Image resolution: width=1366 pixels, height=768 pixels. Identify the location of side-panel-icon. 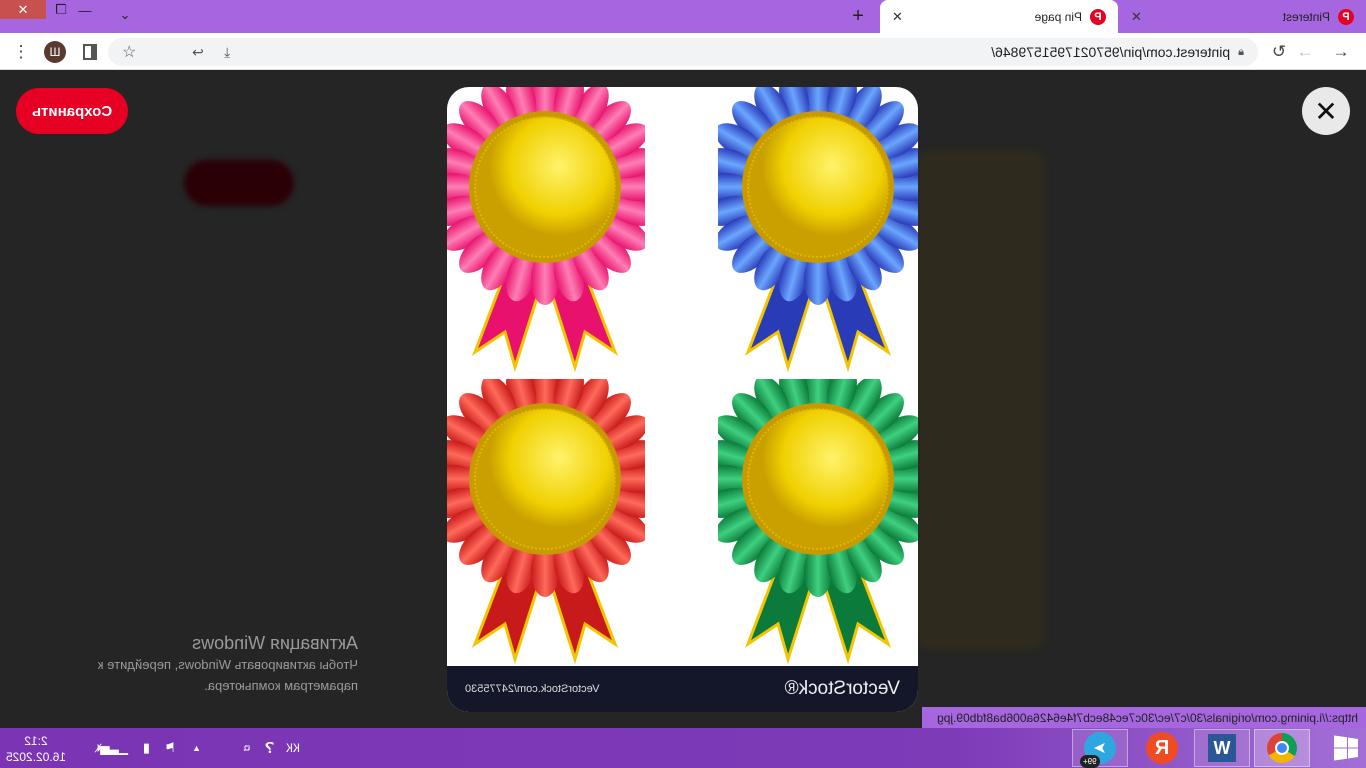
(90, 52).